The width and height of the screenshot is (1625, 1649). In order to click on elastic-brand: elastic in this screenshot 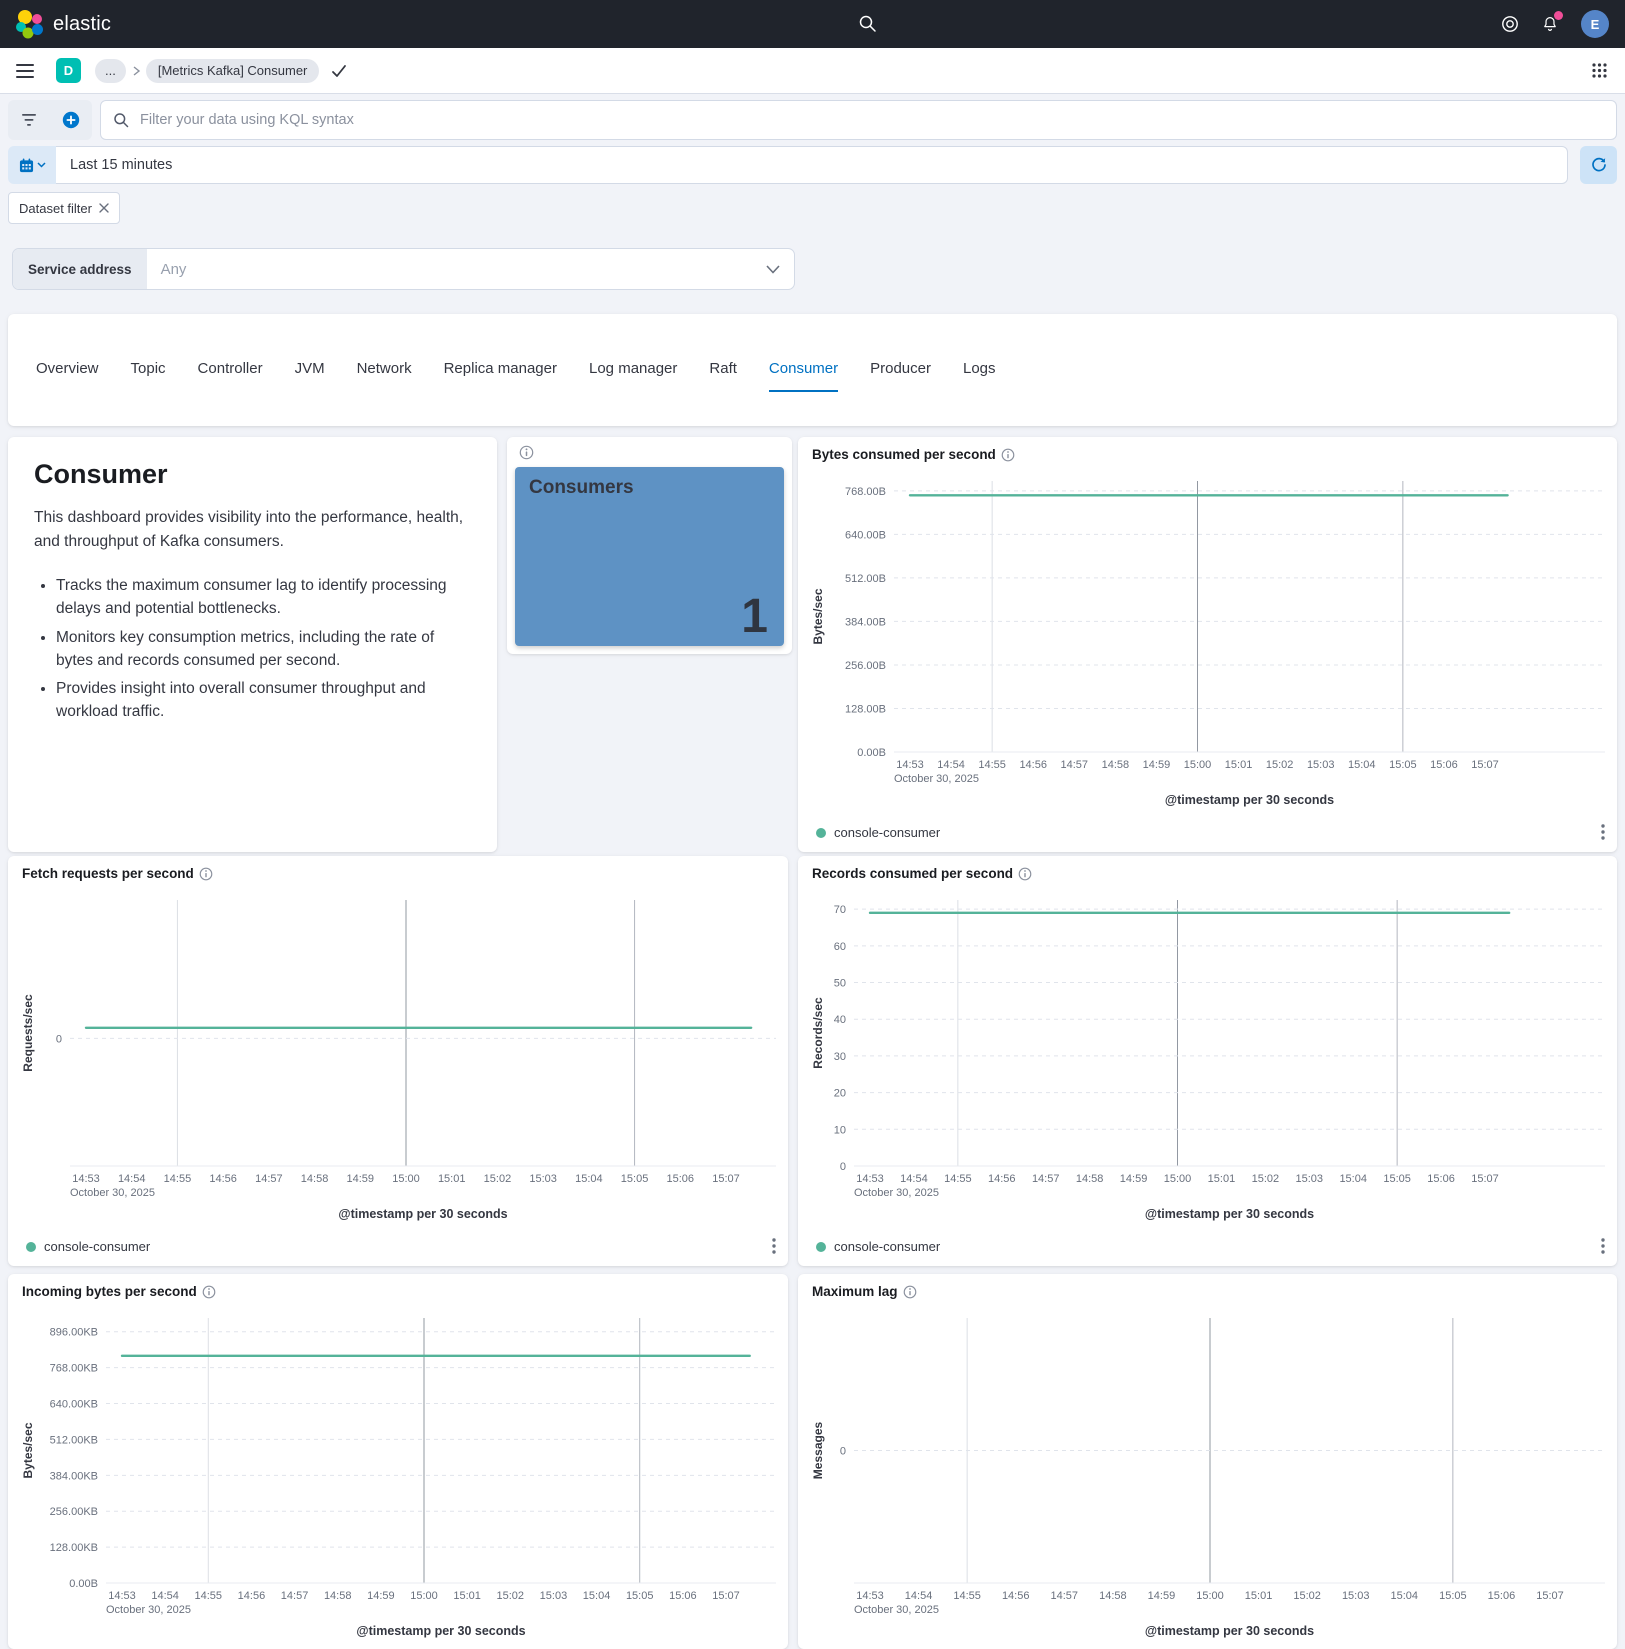, I will do `click(55, 24)`.